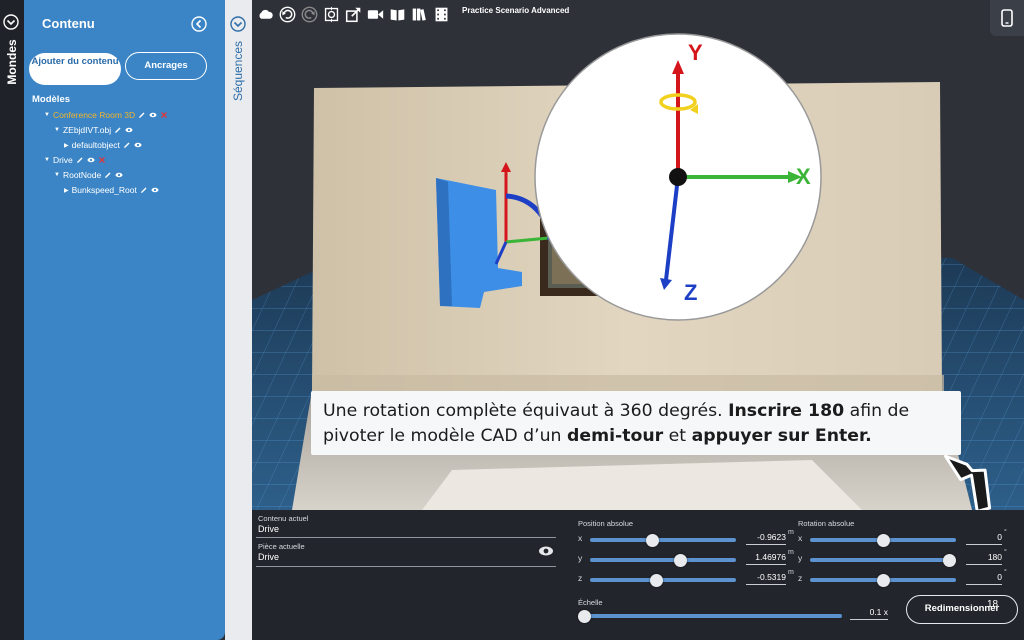  What do you see at coordinates (441, 14) in the screenshot?
I see `film-button` at bounding box center [441, 14].